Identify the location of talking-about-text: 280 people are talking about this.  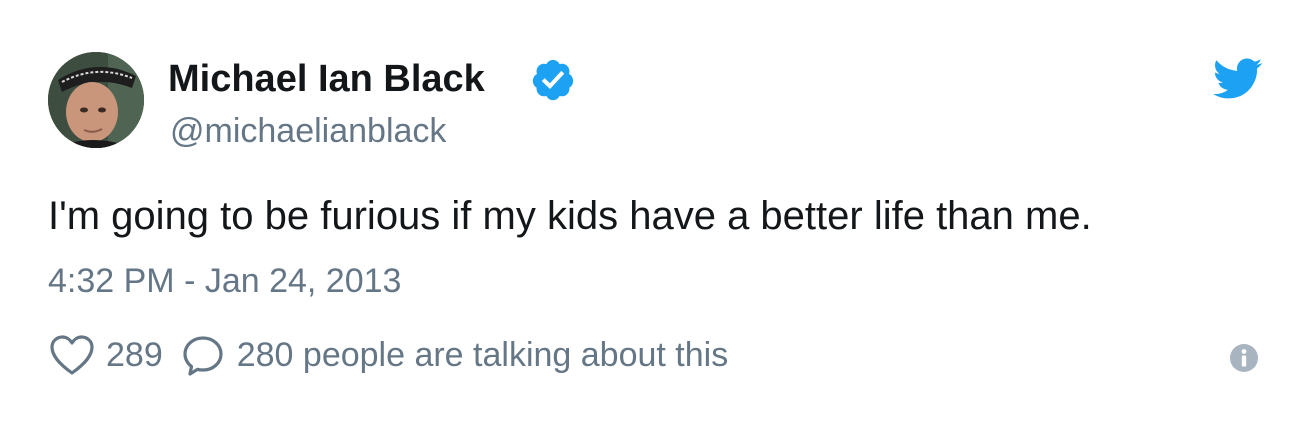
(482, 355).